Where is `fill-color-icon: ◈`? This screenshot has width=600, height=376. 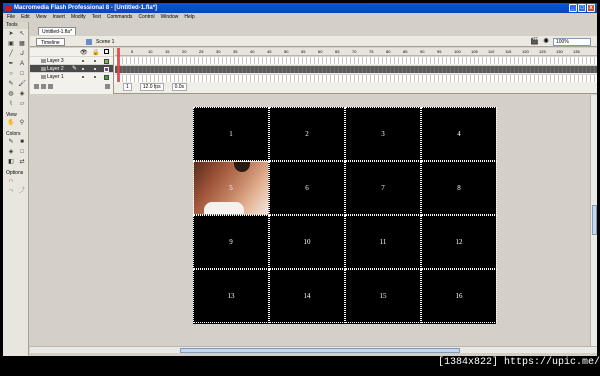
fill-color-icon: ◈ is located at coordinates (11, 152).